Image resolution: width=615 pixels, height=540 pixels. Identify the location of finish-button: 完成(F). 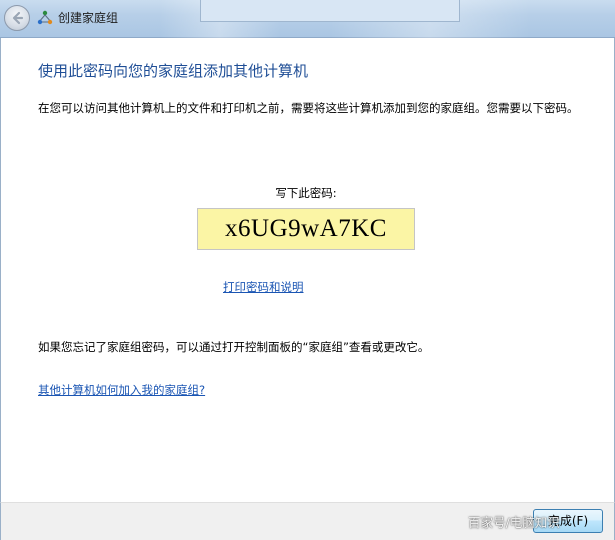
(568, 521).